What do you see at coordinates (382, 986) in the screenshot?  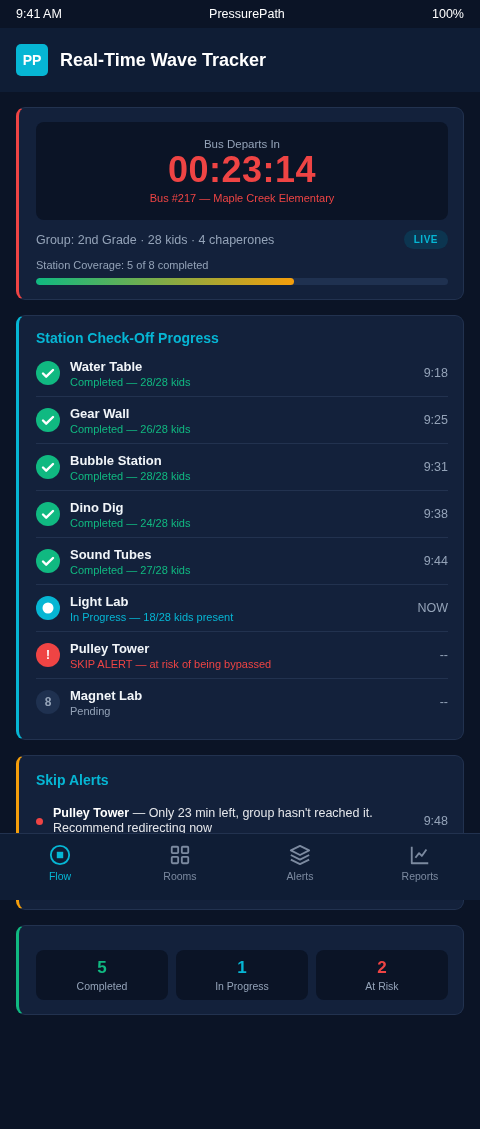 I see `stat-label: At Risk` at bounding box center [382, 986].